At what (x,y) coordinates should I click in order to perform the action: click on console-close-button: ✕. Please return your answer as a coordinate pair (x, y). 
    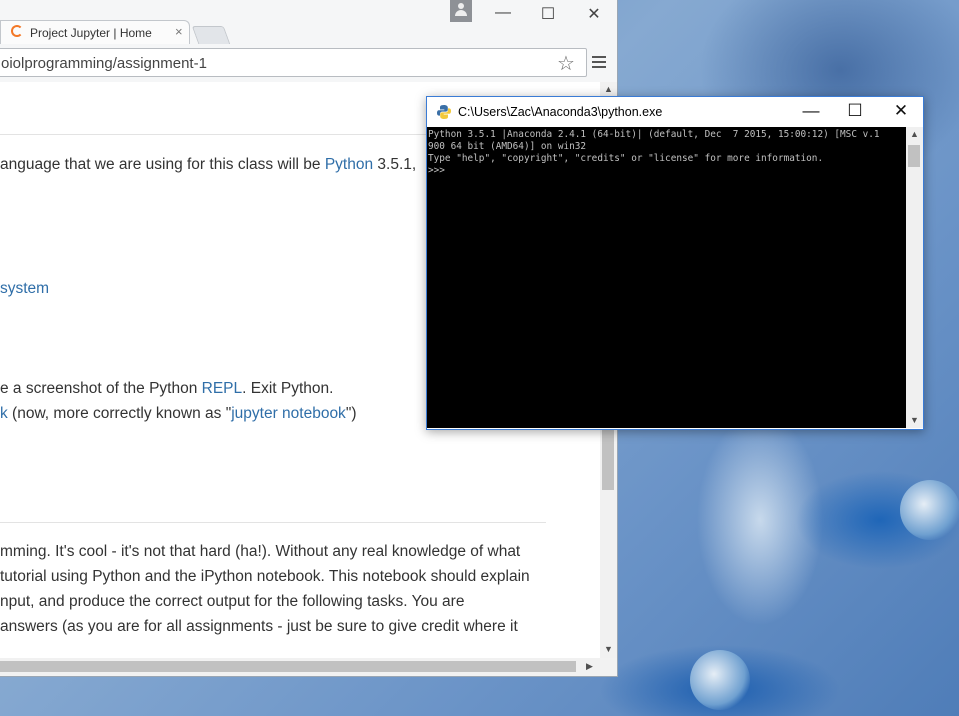
    Looking at the image, I should click on (901, 111).